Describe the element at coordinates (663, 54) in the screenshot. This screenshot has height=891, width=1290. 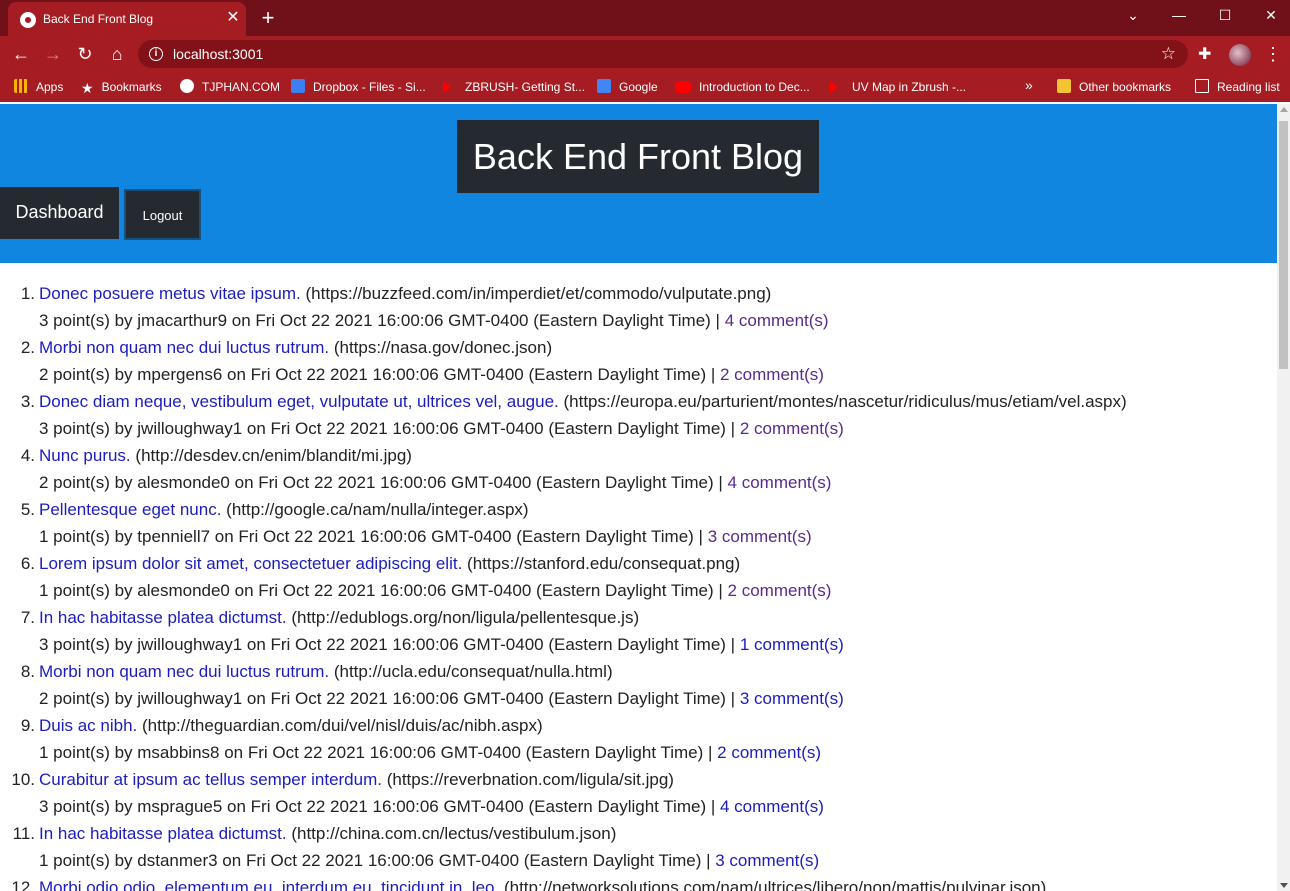
I see `address-bar: i localhost:3001 ☆` at that location.